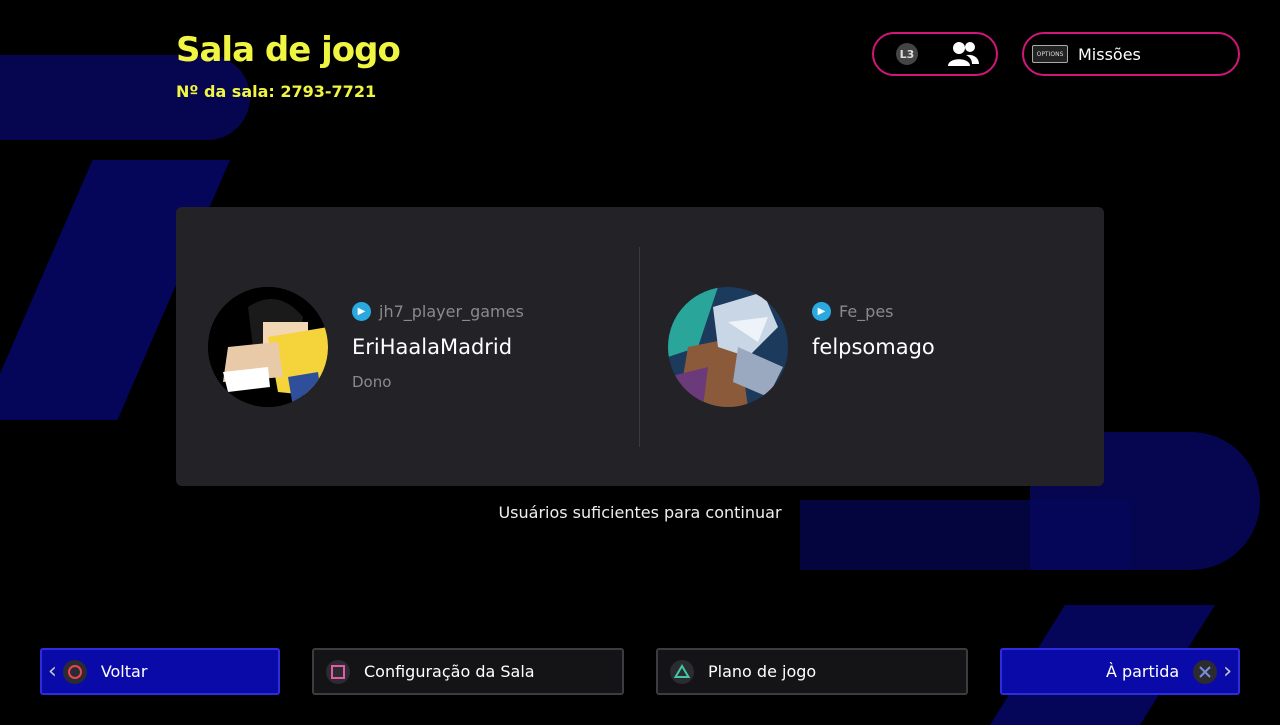  What do you see at coordinates (160, 671) in the screenshot?
I see `back-button: ‹ Voltar` at bounding box center [160, 671].